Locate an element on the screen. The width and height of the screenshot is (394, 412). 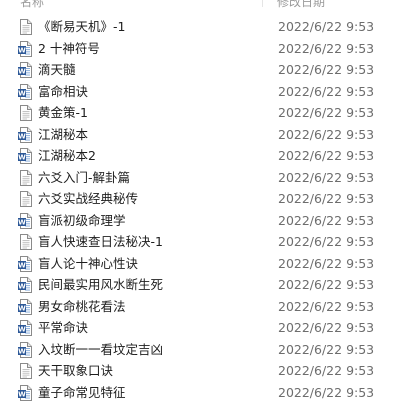
file-row: W 入坟断一一看坟定吉凶 2022/6/22 9:53 is located at coordinates (197, 350).